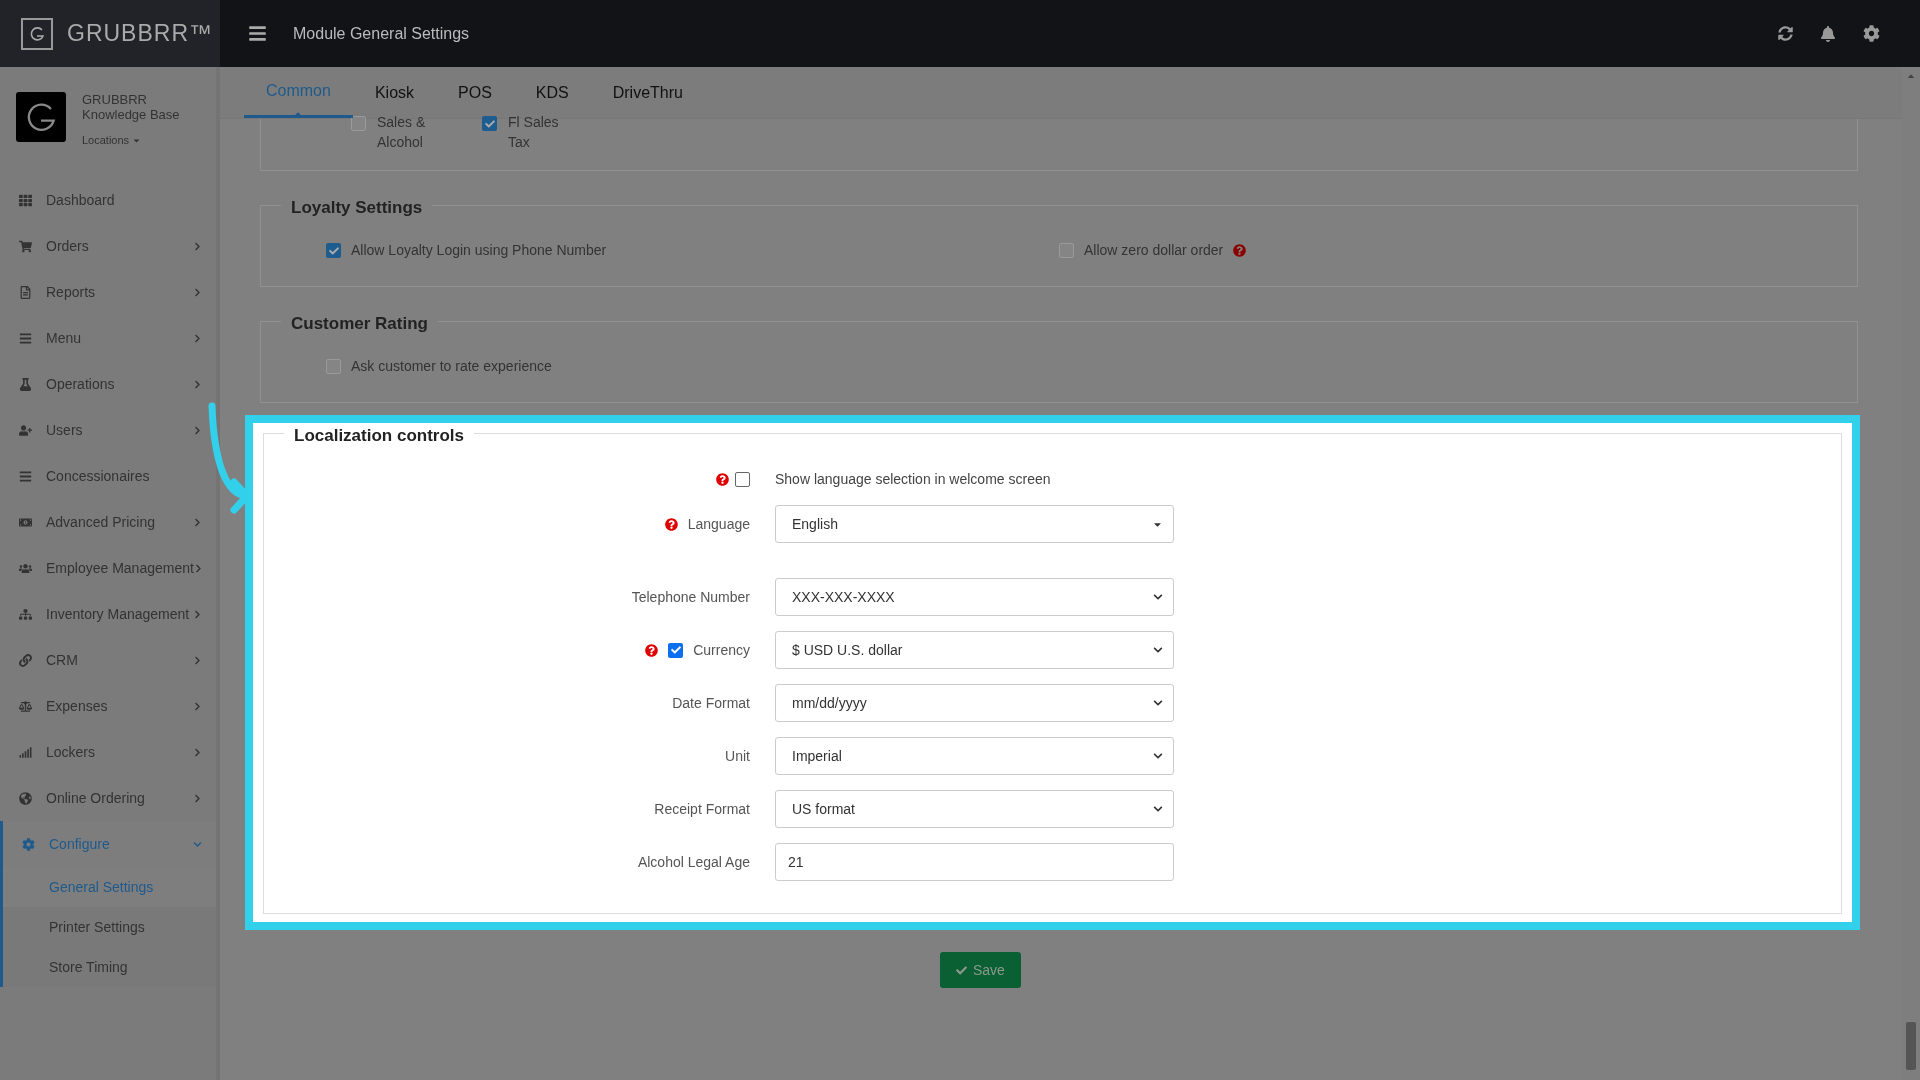 The width and height of the screenshot is (1920, 1080). What do you see at coordinates (451, 366) in the screenshot?
I see `checkbox-label: Ask customer to rate experience` at bounding box center [451, 366].